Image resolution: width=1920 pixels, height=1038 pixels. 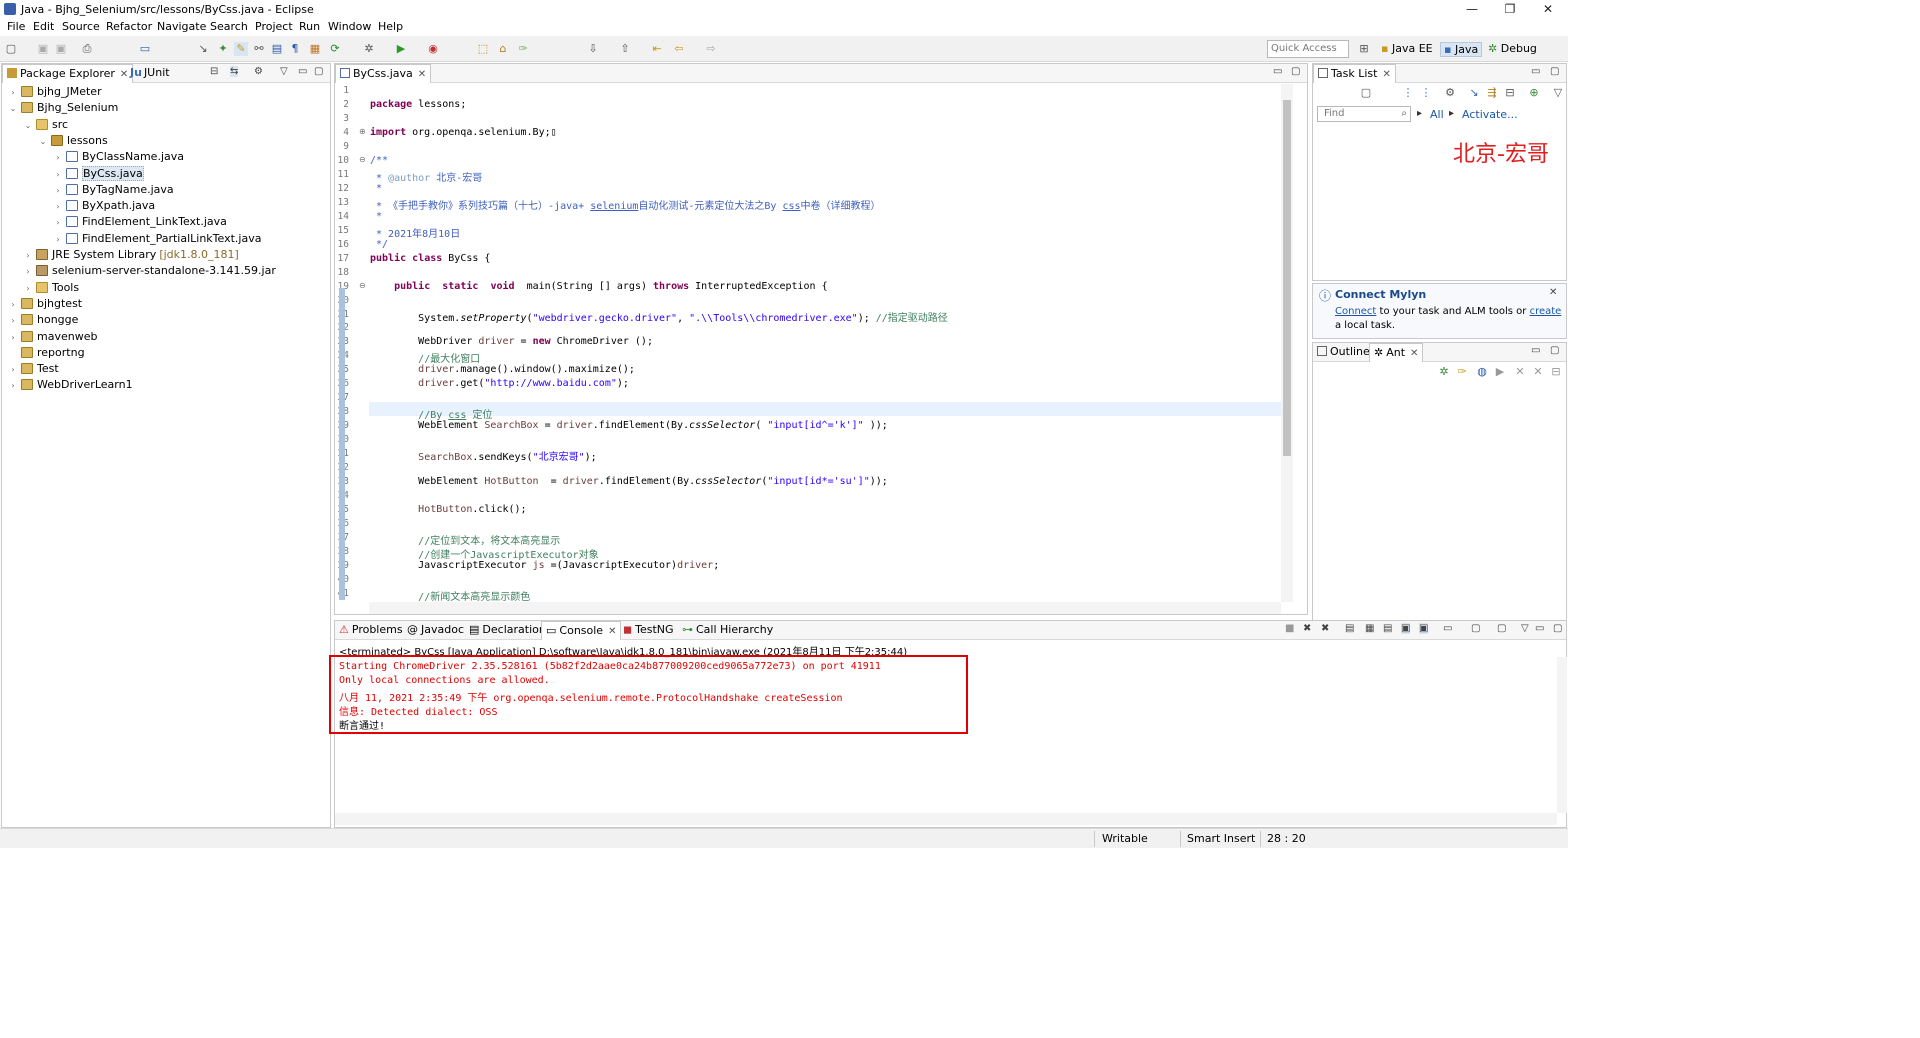 What do you see at coordinates (277, 49) in the screenshot?
I see `show-whitespace-icon: ▤` at bounding box center [277, 49].